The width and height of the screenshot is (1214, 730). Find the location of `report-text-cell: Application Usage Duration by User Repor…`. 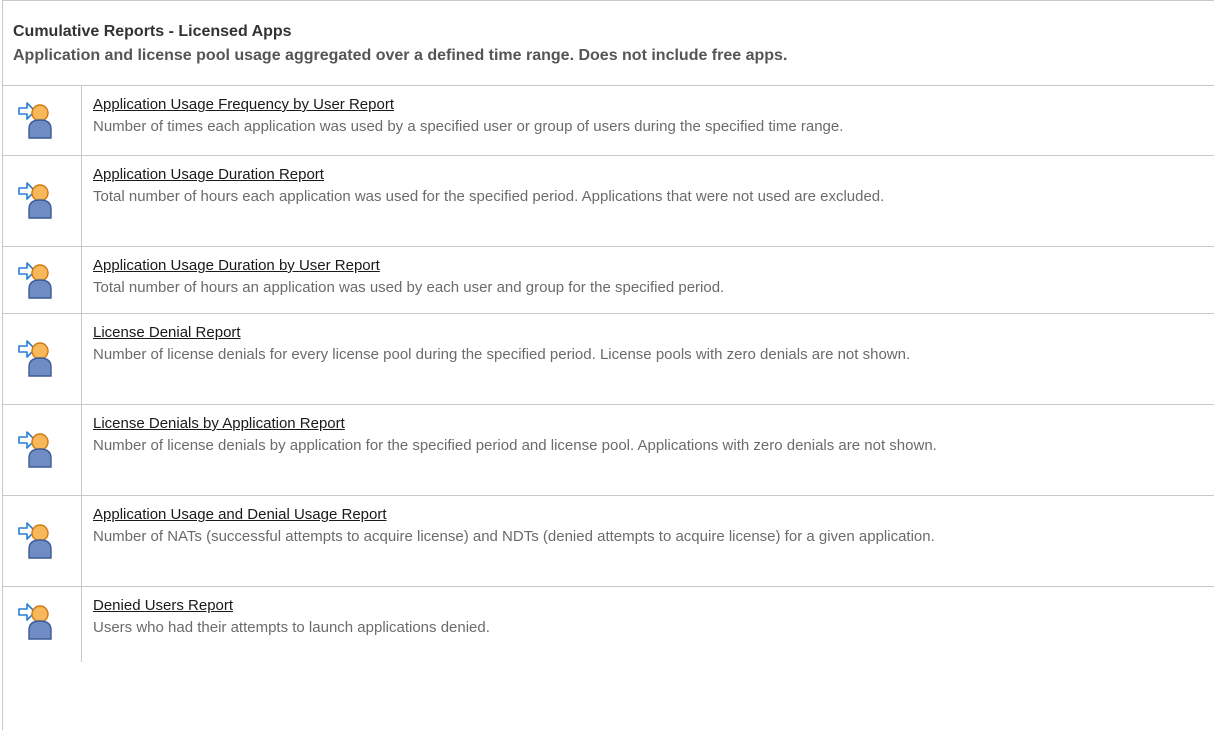

report-text-cell: Application Usage Duration by User Repor… is located at coordinates (648, 280).